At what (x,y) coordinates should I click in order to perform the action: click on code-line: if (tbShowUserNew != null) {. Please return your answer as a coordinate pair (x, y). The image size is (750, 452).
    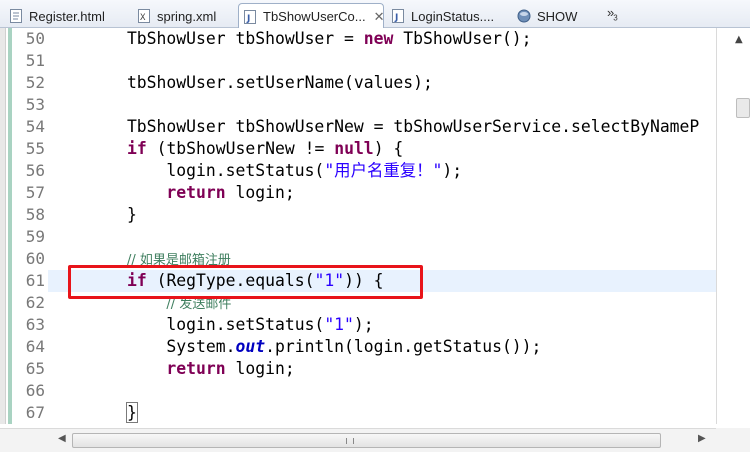
    Looking at the image, I should click on (382, 149).